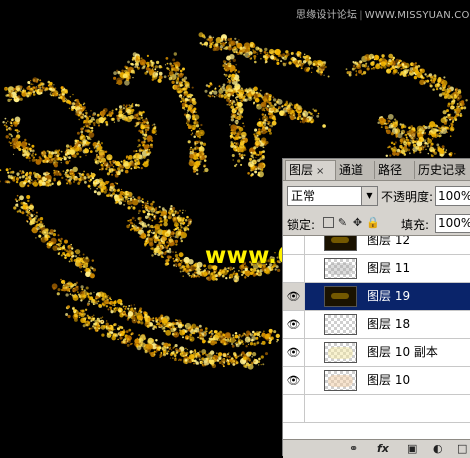 Image resolution: width=470 pixels, height=458 pixels. What do you see at coordinates (395, 170) in the screenshot?
I see `tab-paths: 路径` at bounding box center [395, 170].